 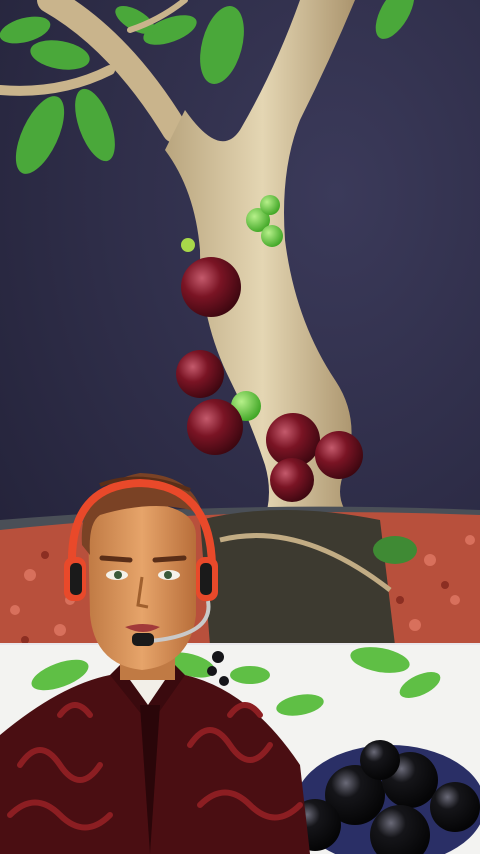 What do you see at coordinates (155, 759) in the screenshot?
I see `avatar-jacket` at bounding box center [155, 759].